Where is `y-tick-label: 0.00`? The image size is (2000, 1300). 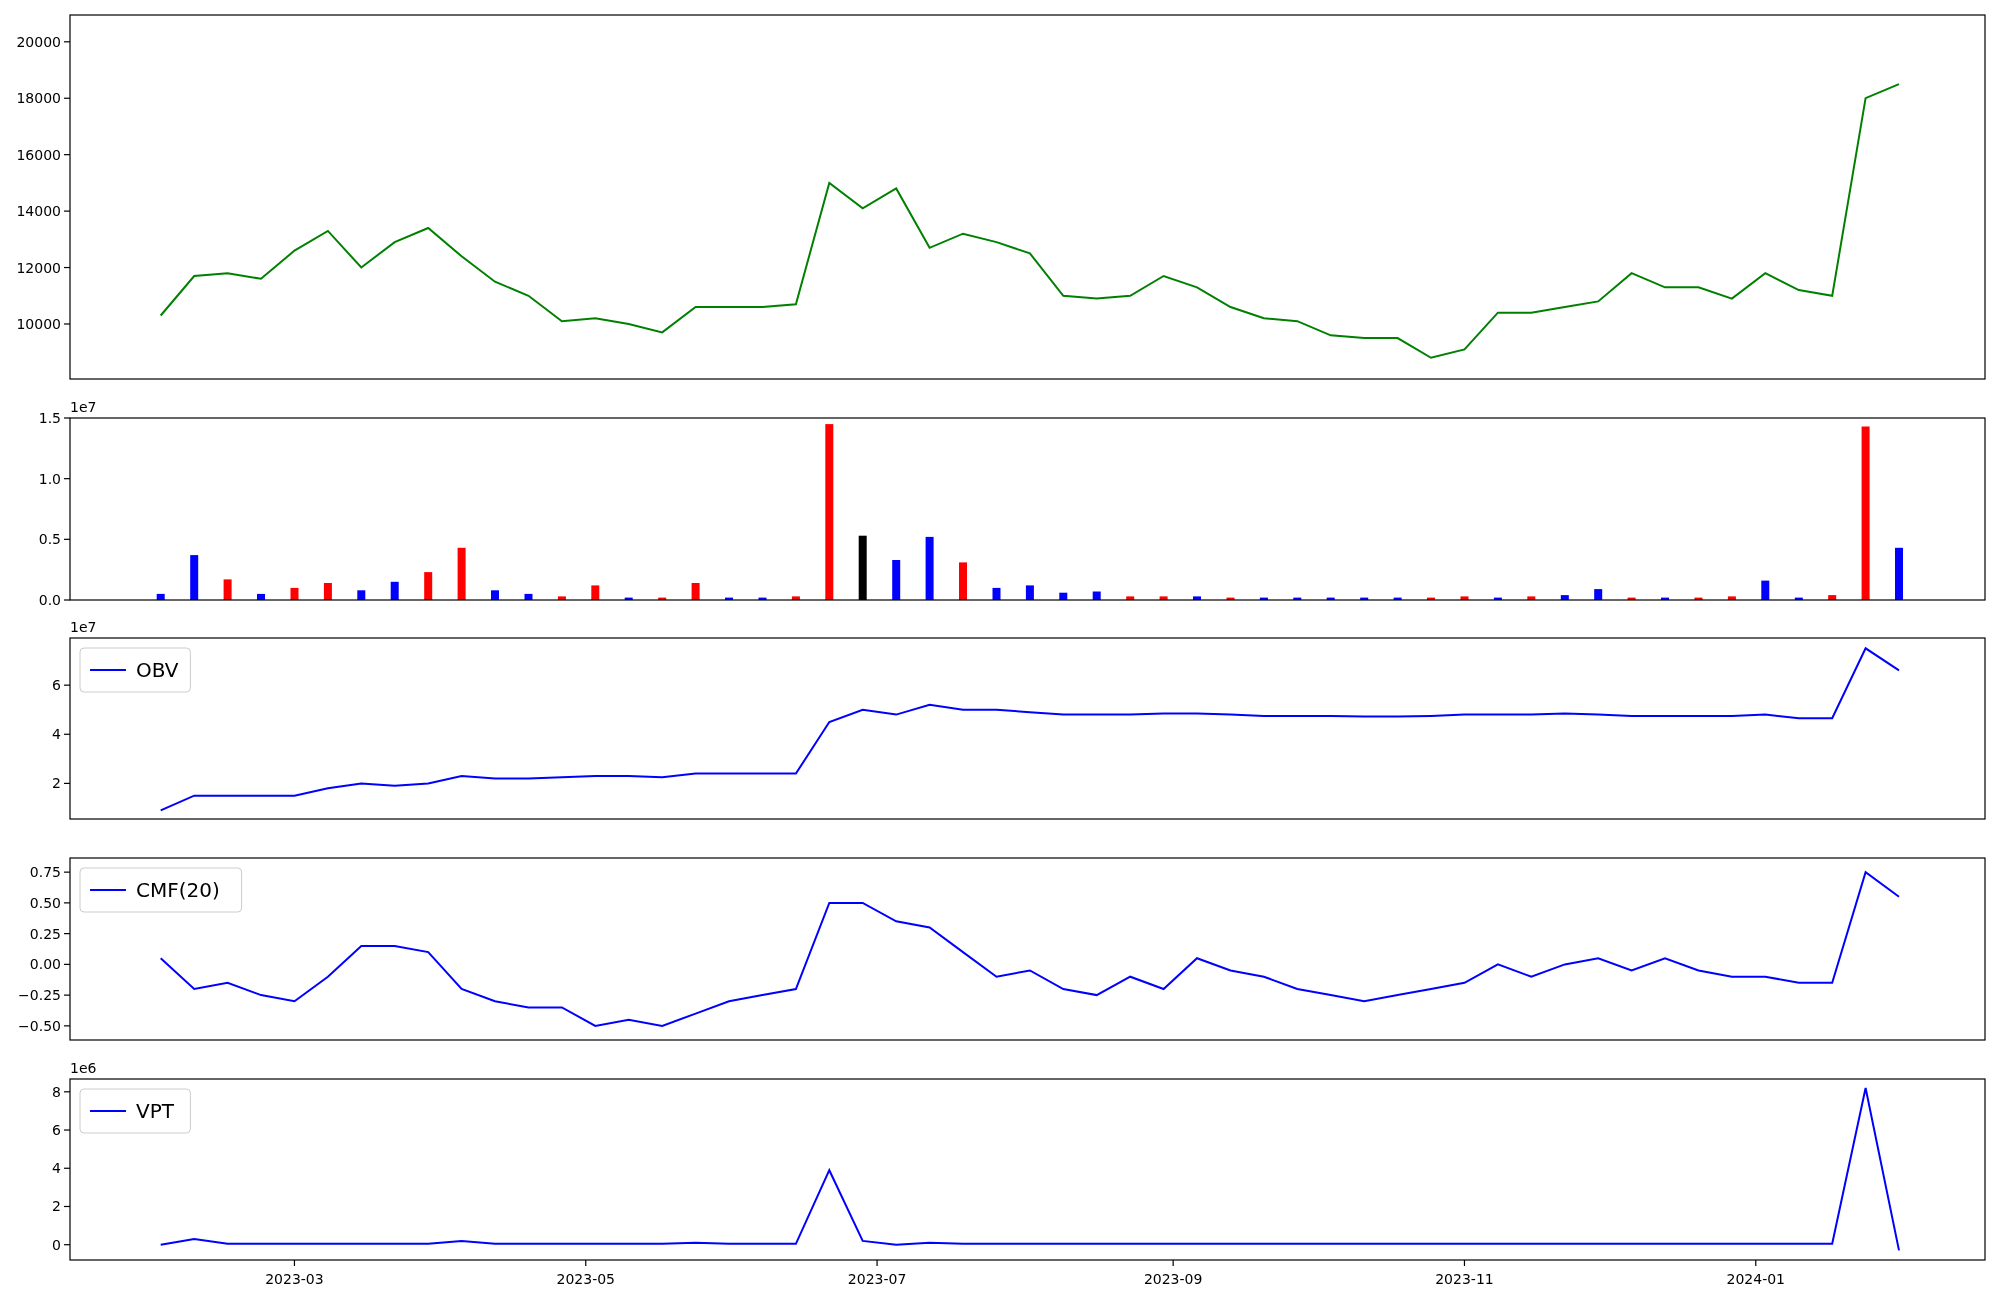 y-tick-label: 0.00 is located at coordinates (45, 964).